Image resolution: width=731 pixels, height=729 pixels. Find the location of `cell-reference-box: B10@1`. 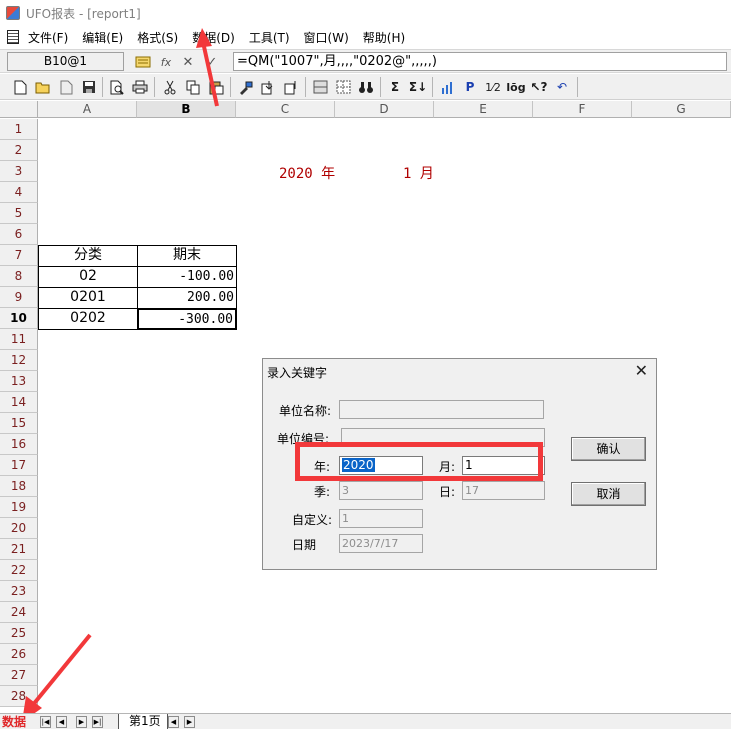

cell-reference-box: B10@1 is located at coordinates (65, 61).